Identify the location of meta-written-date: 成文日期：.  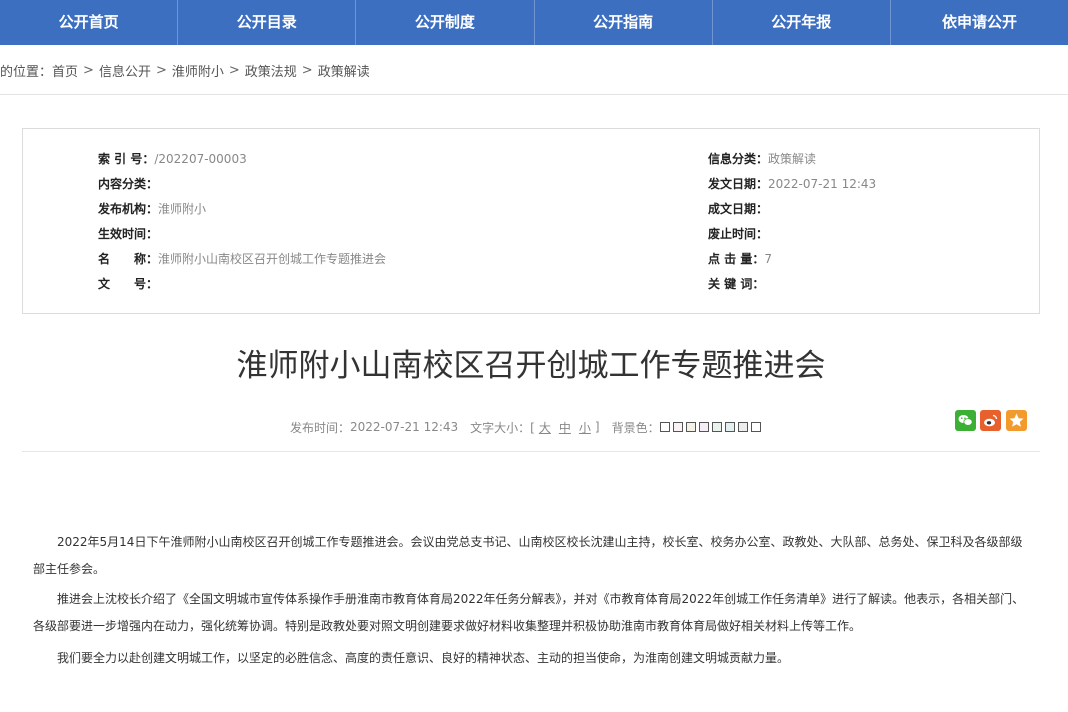
(738, 209).